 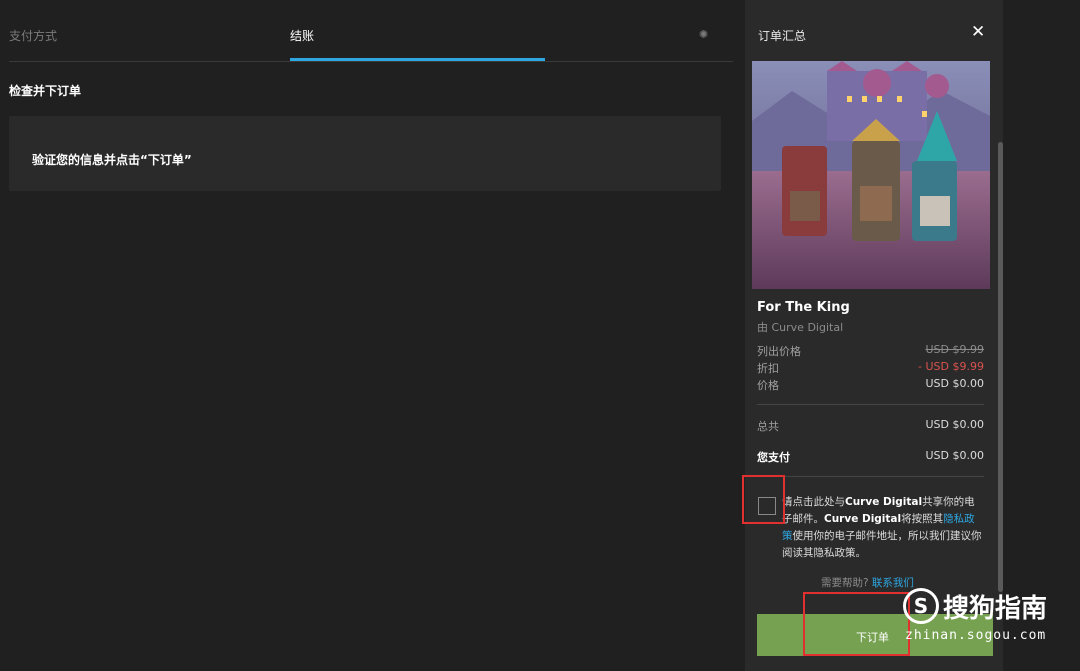 I want to click on page-background, so click(x=1041, y=335).